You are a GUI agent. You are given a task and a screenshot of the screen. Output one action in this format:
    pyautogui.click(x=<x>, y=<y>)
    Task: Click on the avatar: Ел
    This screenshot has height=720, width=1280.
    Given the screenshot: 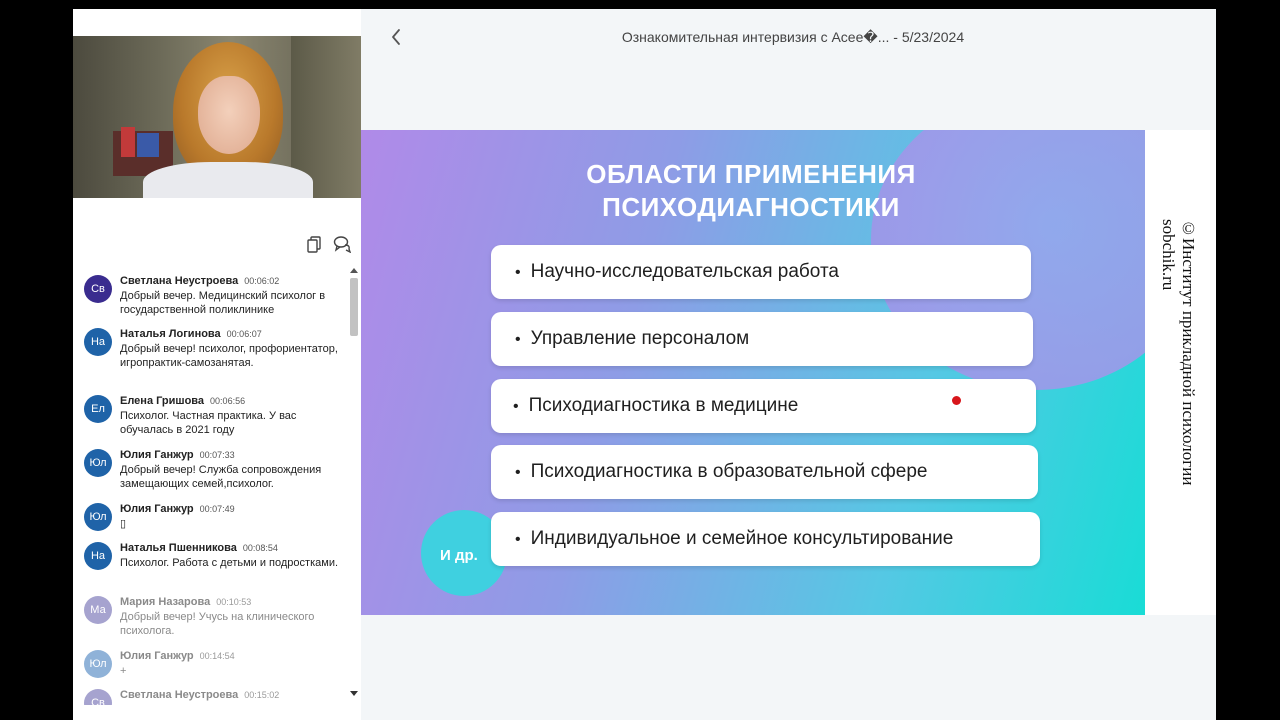 What is the action you would take?
    pyautogui.click(x=98, y=409)
    